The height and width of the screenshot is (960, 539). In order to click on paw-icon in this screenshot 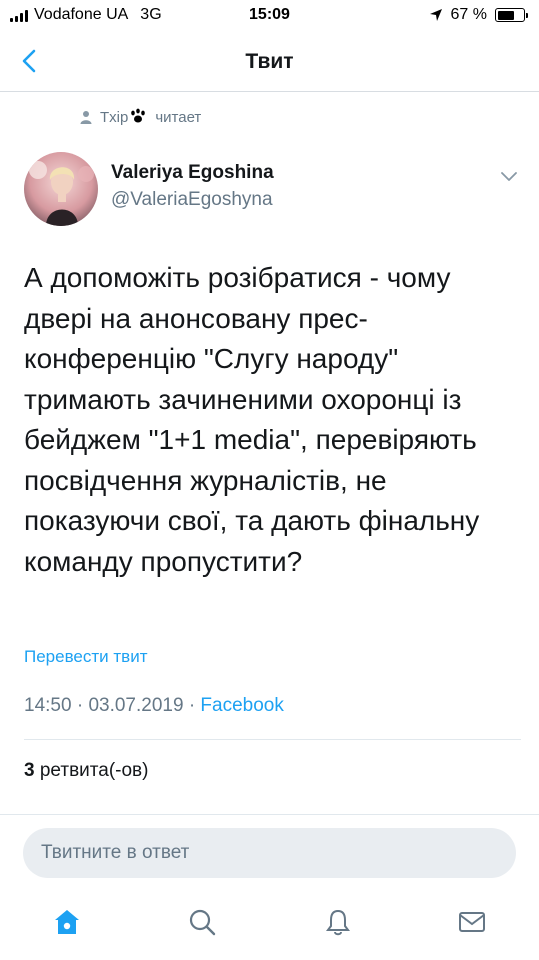, I will do `click(138, 115)`.